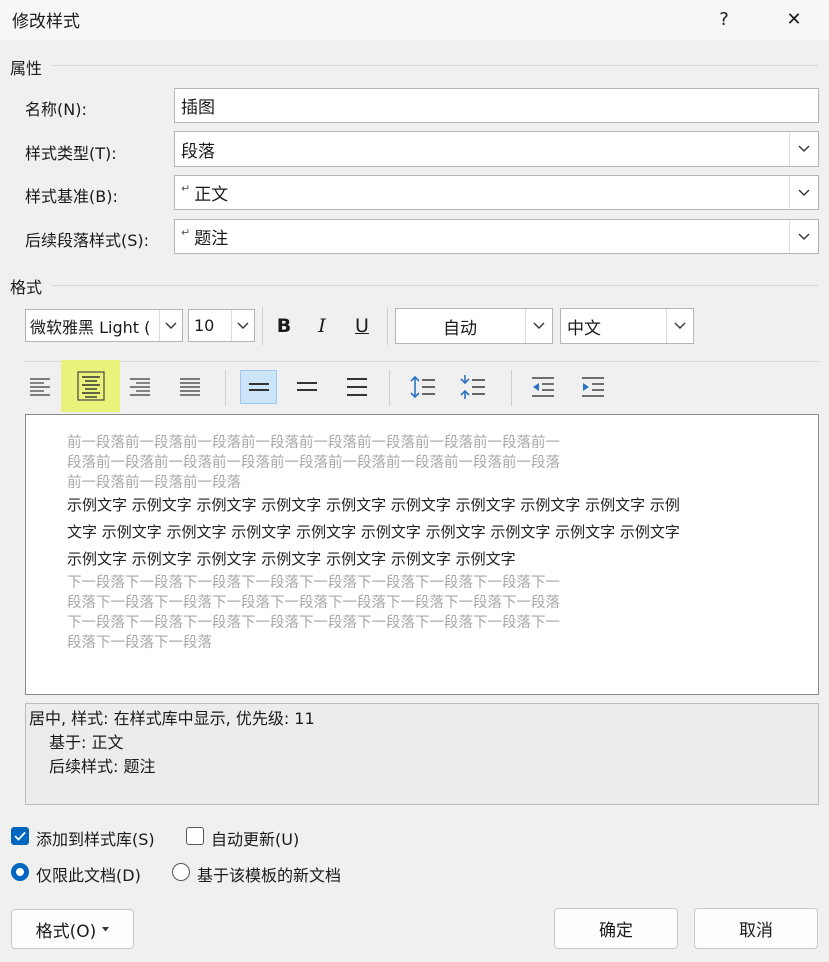  Describe the element at coordinates (46, 22) in the screenshot. I see `dialog-title: 修改样式` at that location.